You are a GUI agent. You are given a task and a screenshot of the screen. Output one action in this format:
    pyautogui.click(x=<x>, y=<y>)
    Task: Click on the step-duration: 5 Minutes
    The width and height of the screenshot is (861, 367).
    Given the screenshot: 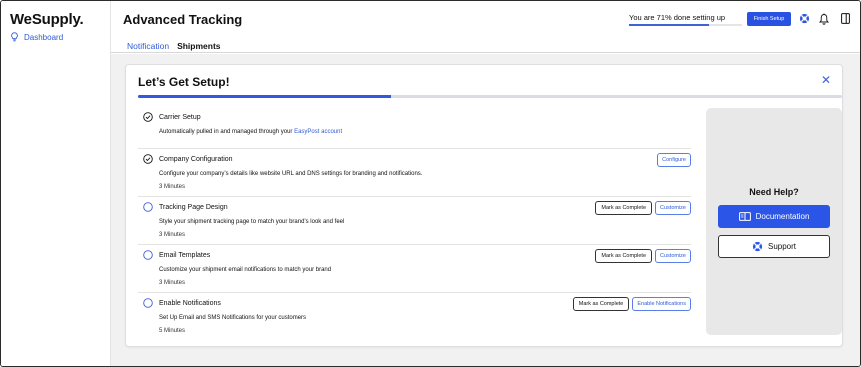 What is the action you would take?
    pyautogui.click(x=172, y=331)
    